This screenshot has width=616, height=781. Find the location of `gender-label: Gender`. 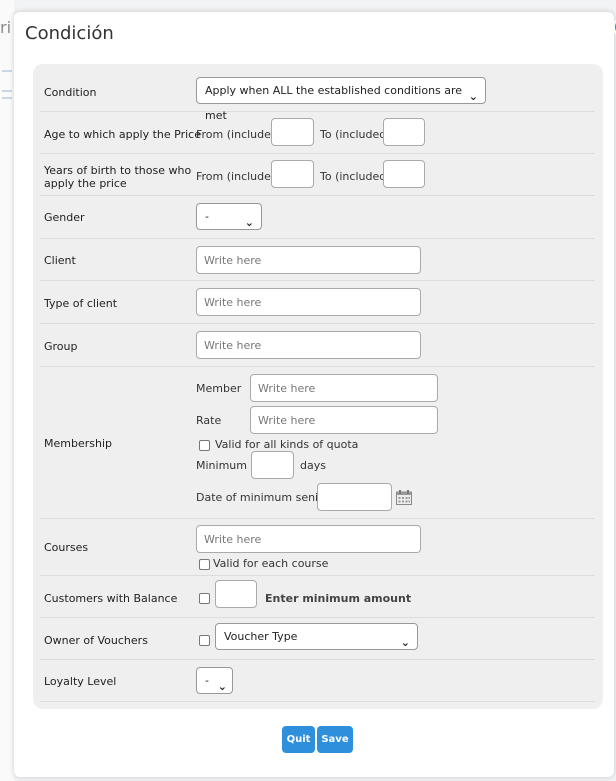

gender-label: Gender is located at coordinates (64, 217).